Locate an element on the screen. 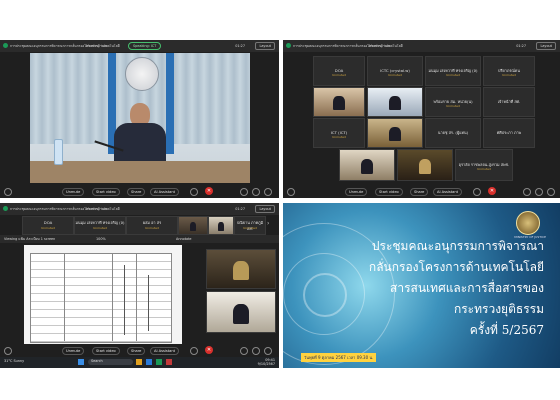 The image size is (560, 400). windows-taskbar: 31°C Sunny Search 09:41 9/10/2567 is located at coordinates (139, 362).